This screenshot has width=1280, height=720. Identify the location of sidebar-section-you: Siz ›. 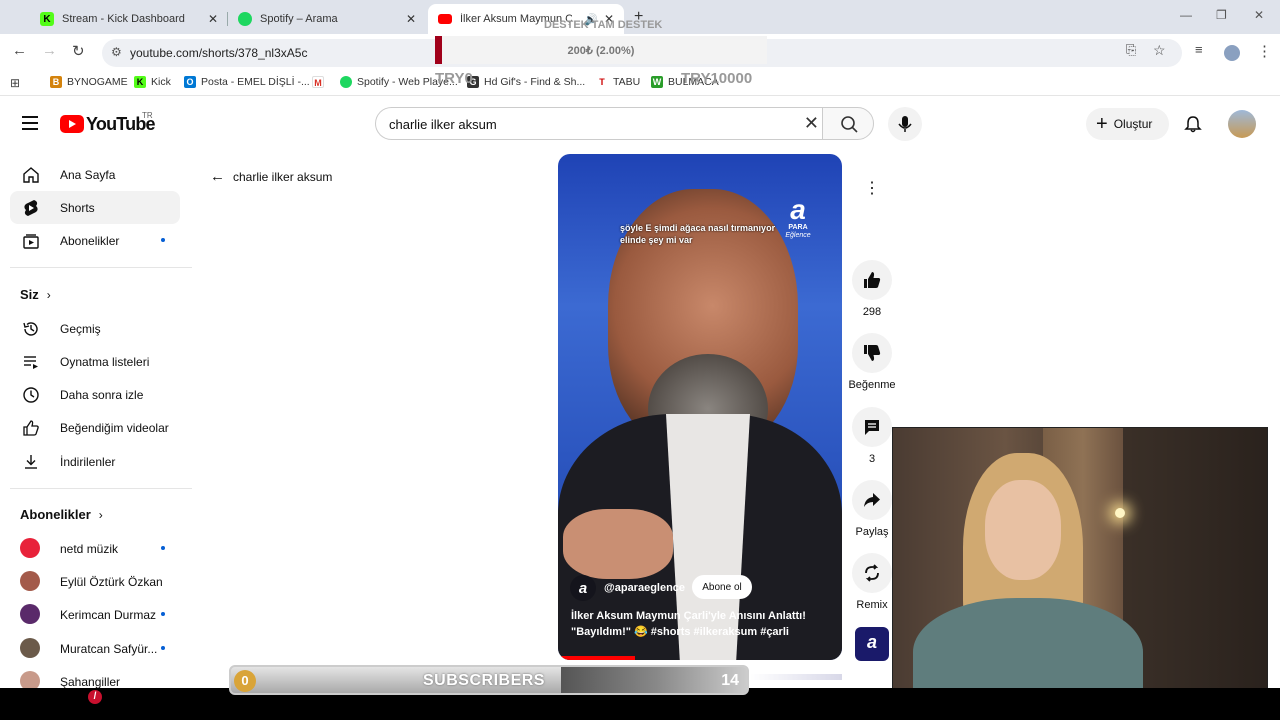
(35, 294).